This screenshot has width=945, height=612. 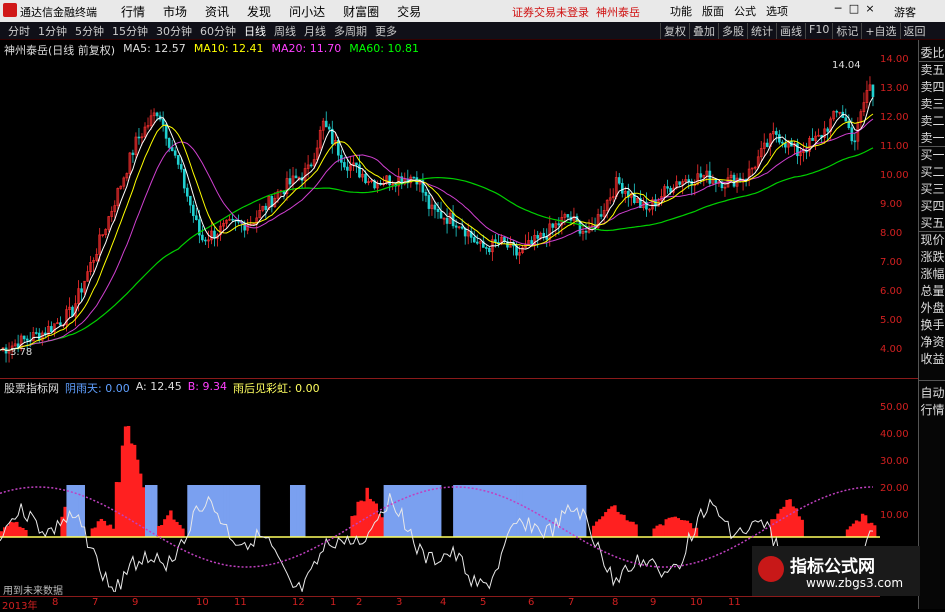 I want to click on side-item: 净资, so click(x=932, y=342).